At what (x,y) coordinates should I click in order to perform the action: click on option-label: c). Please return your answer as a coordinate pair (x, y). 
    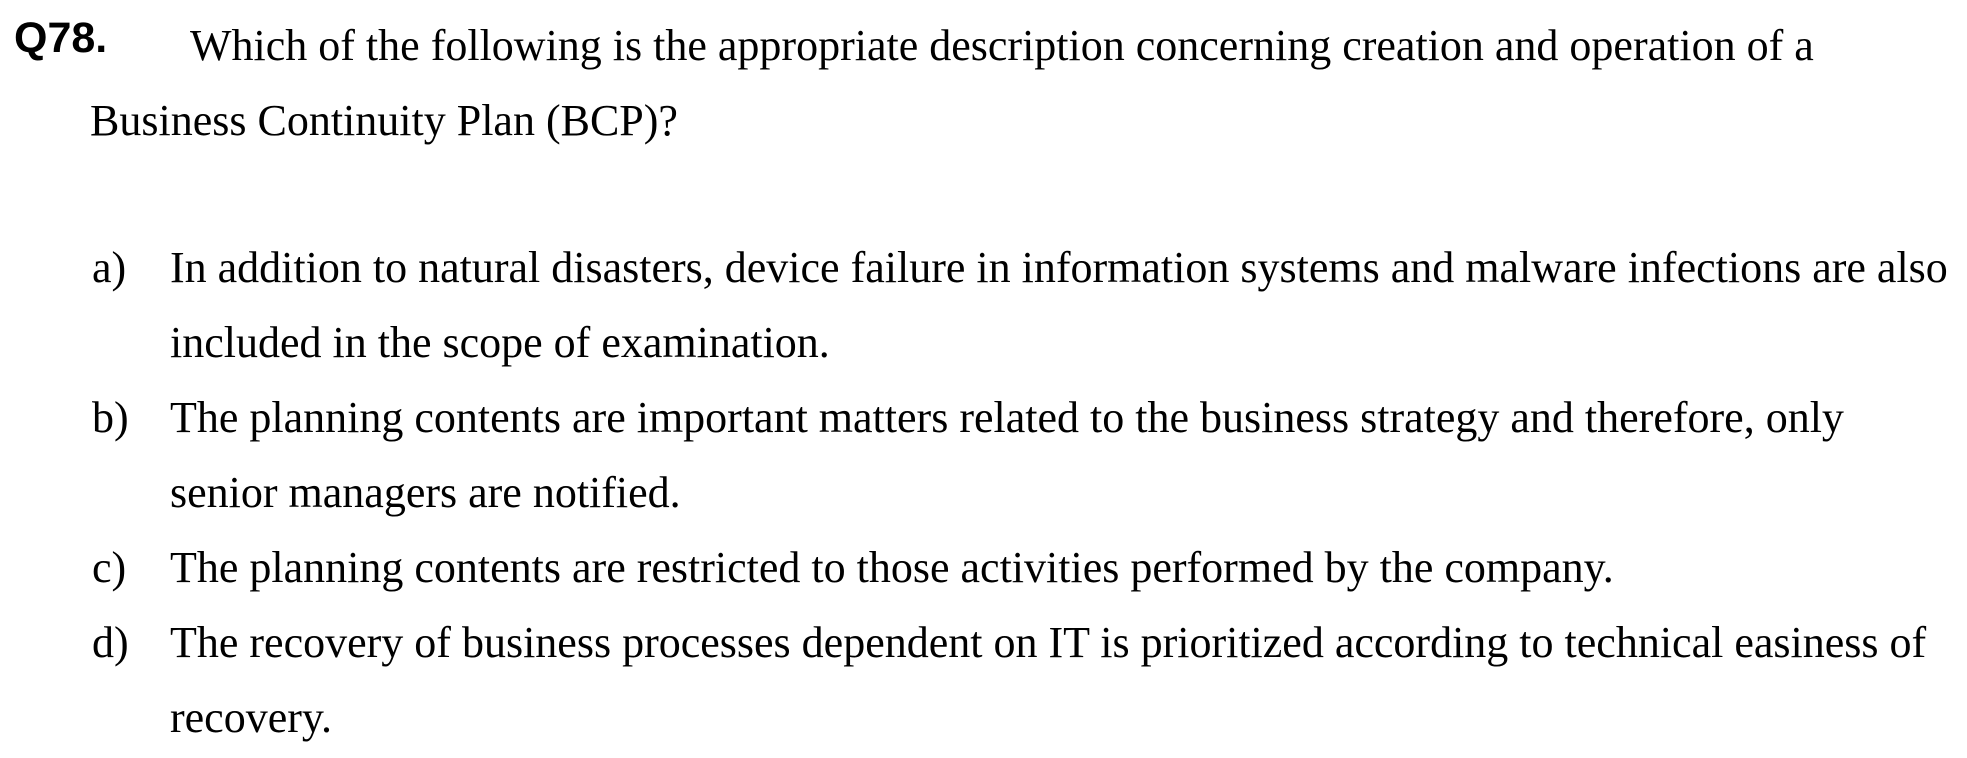
    Looking at the image, I should click on (109, 567).